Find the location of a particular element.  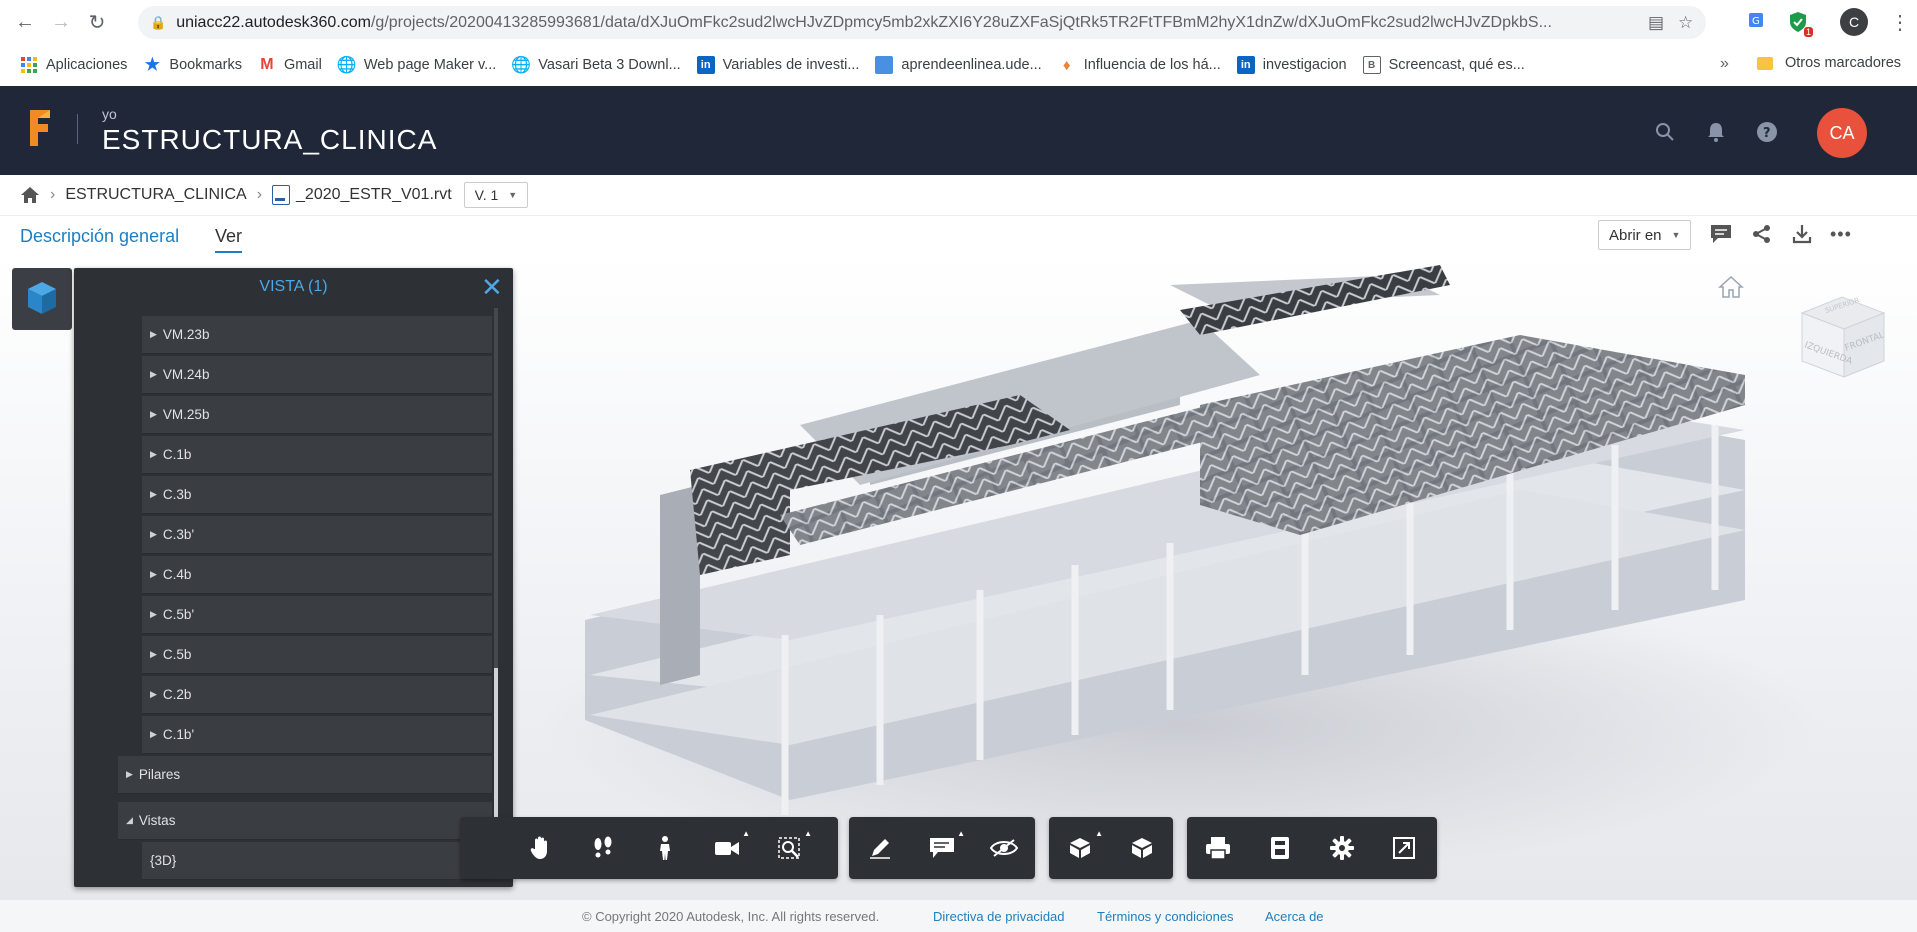

print-icon is located at coordinates (1218, 848).